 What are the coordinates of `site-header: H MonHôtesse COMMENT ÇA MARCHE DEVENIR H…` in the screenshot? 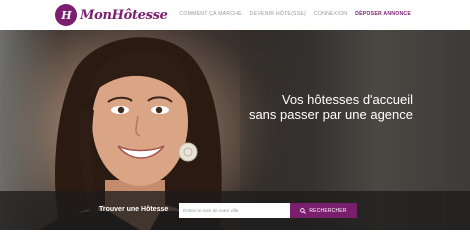 It's located at (235, 15).